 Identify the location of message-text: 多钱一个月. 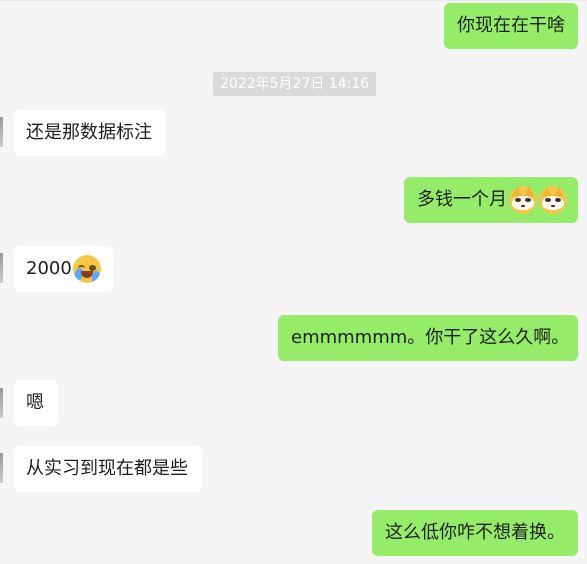
(462, 199).